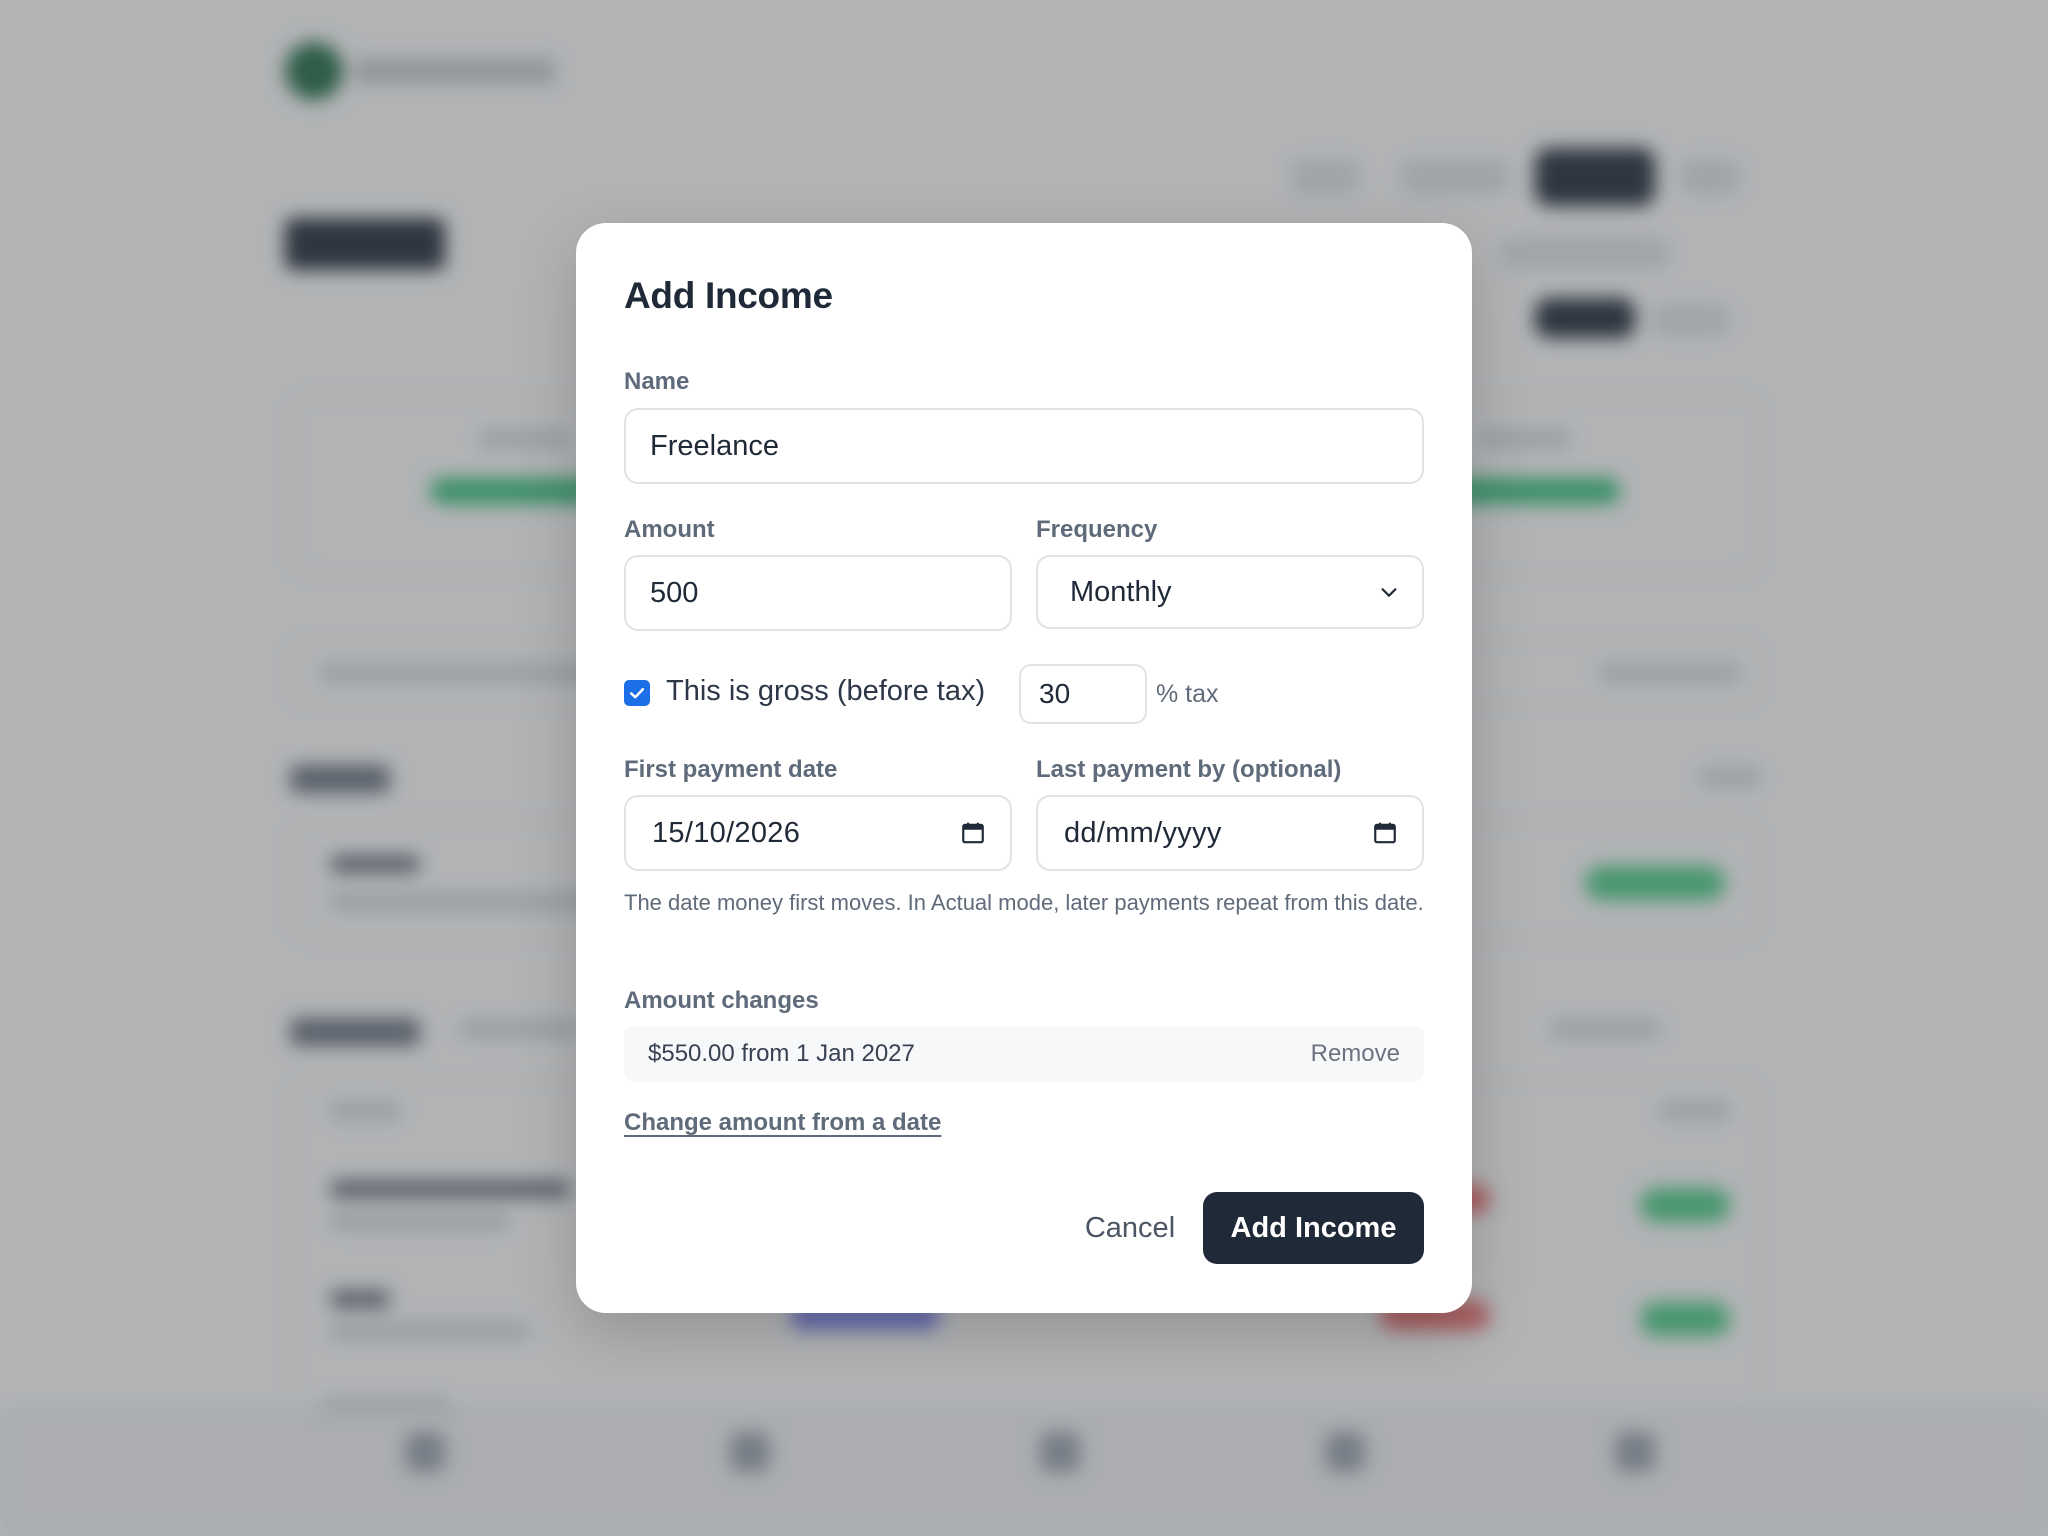 Image resolution: width=2048 pixels, height=1536 pixels. Describe the element at coordinates (1083, 694) in the screenshot. I see `tax-percent-input: 30` at that location.